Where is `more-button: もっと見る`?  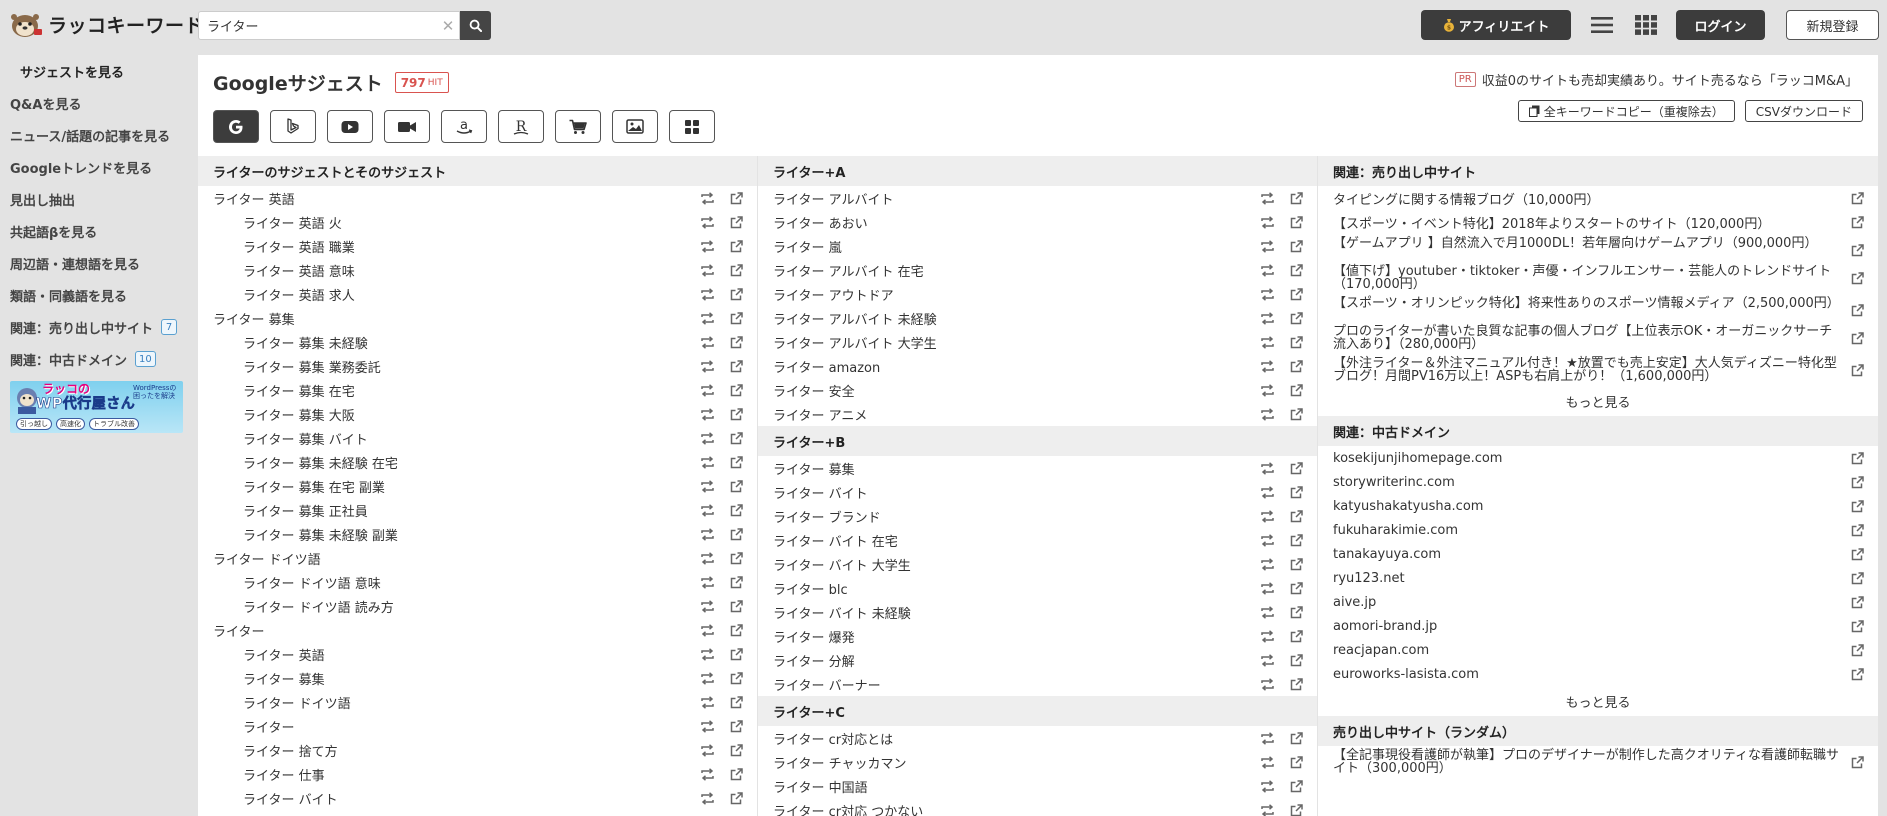
more-button: もっと見る is located at coordinates (1598, 401).